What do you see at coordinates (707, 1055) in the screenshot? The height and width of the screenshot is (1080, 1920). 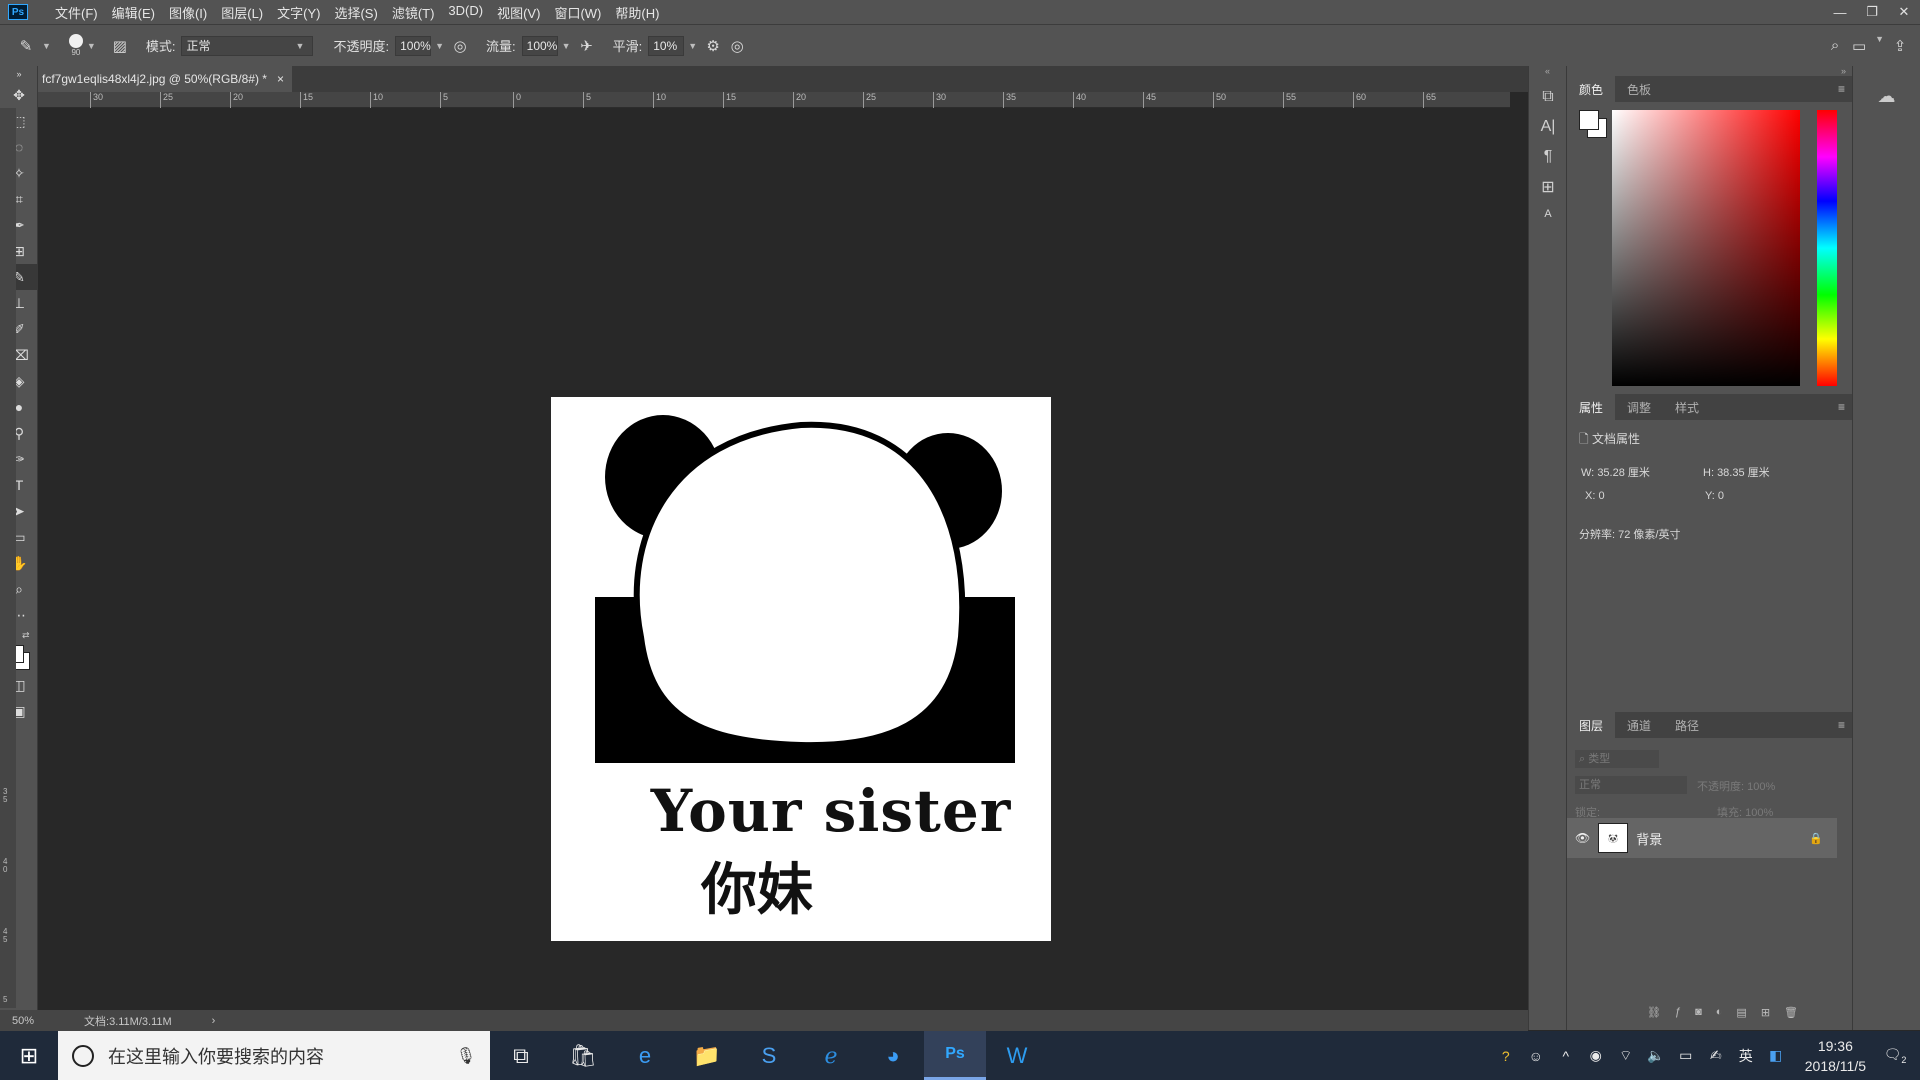 I see `file-explorer-icon: 📁` at bounding box center [707, 1055].